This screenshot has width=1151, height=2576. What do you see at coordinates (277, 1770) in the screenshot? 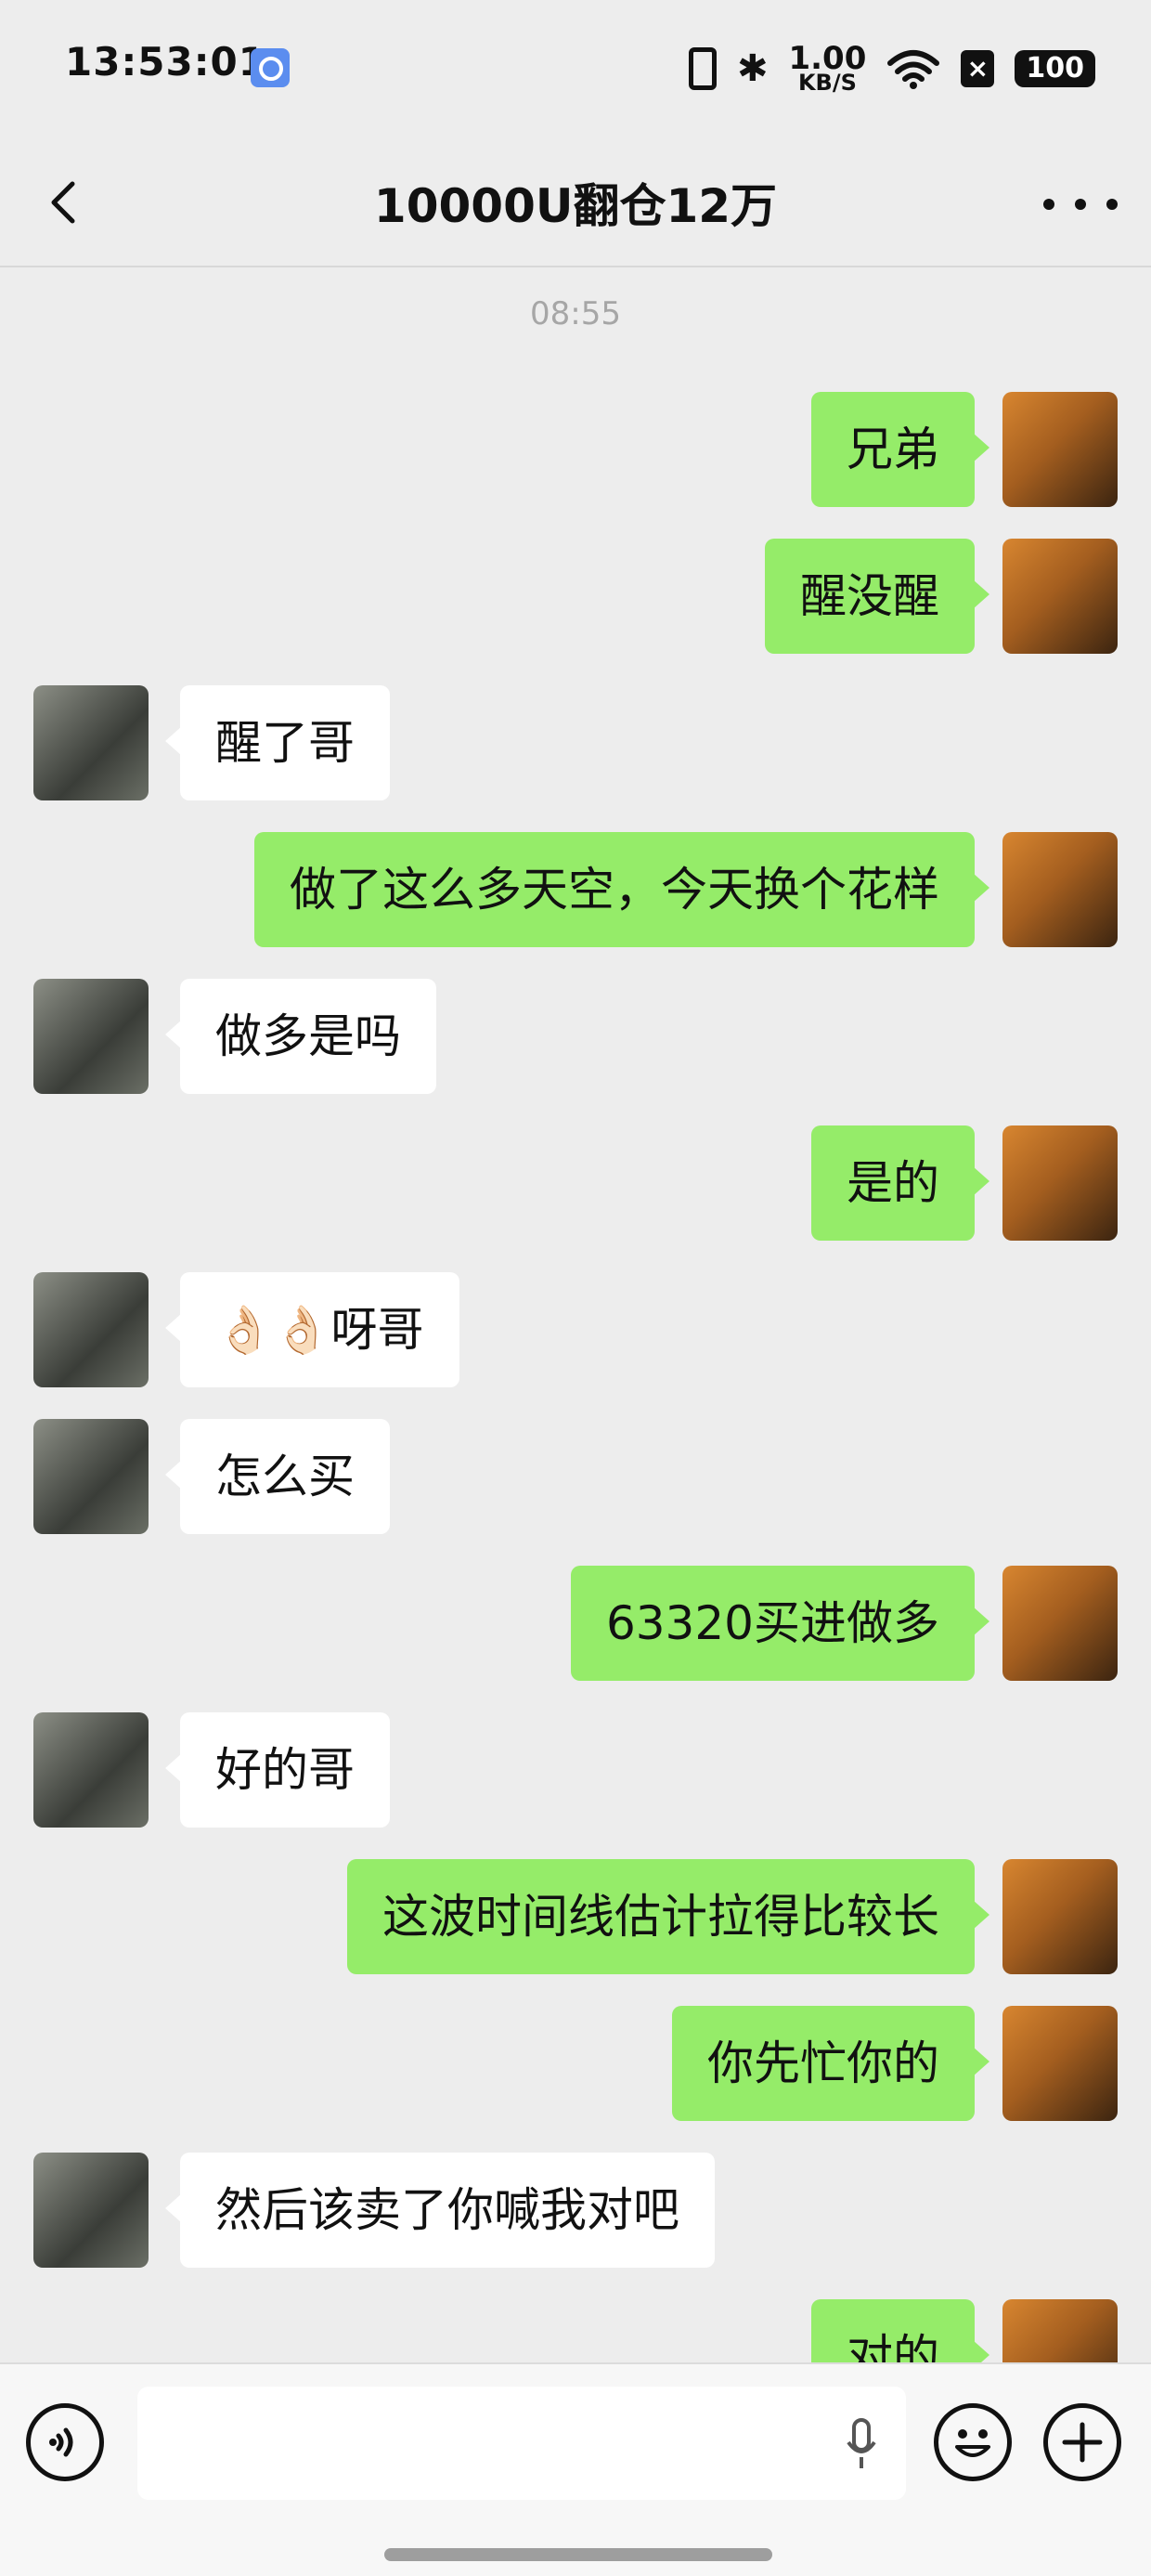
I see `message-bubble: 好的哥` at bounding box center [277, 1770].